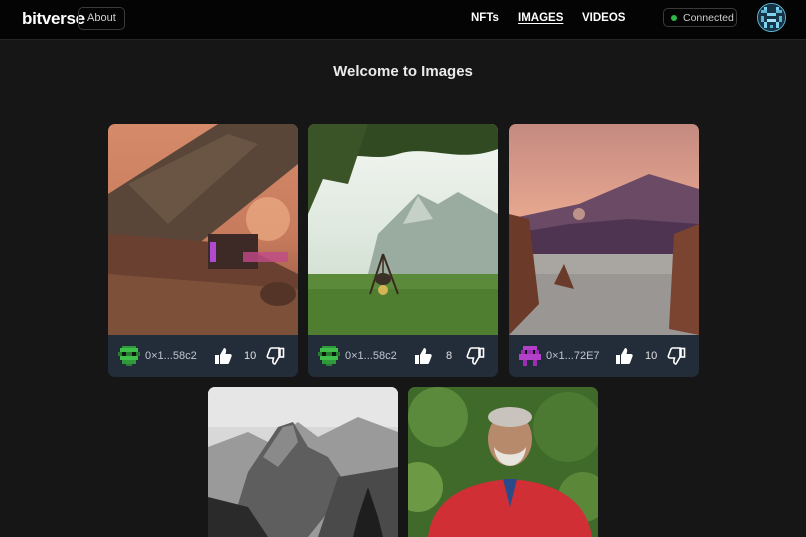 This screenshot has width=806, height=537. Describe the element at coordinates (53, 19) in the screenshot. I see `bitverse-logo: bitverse` at that location.